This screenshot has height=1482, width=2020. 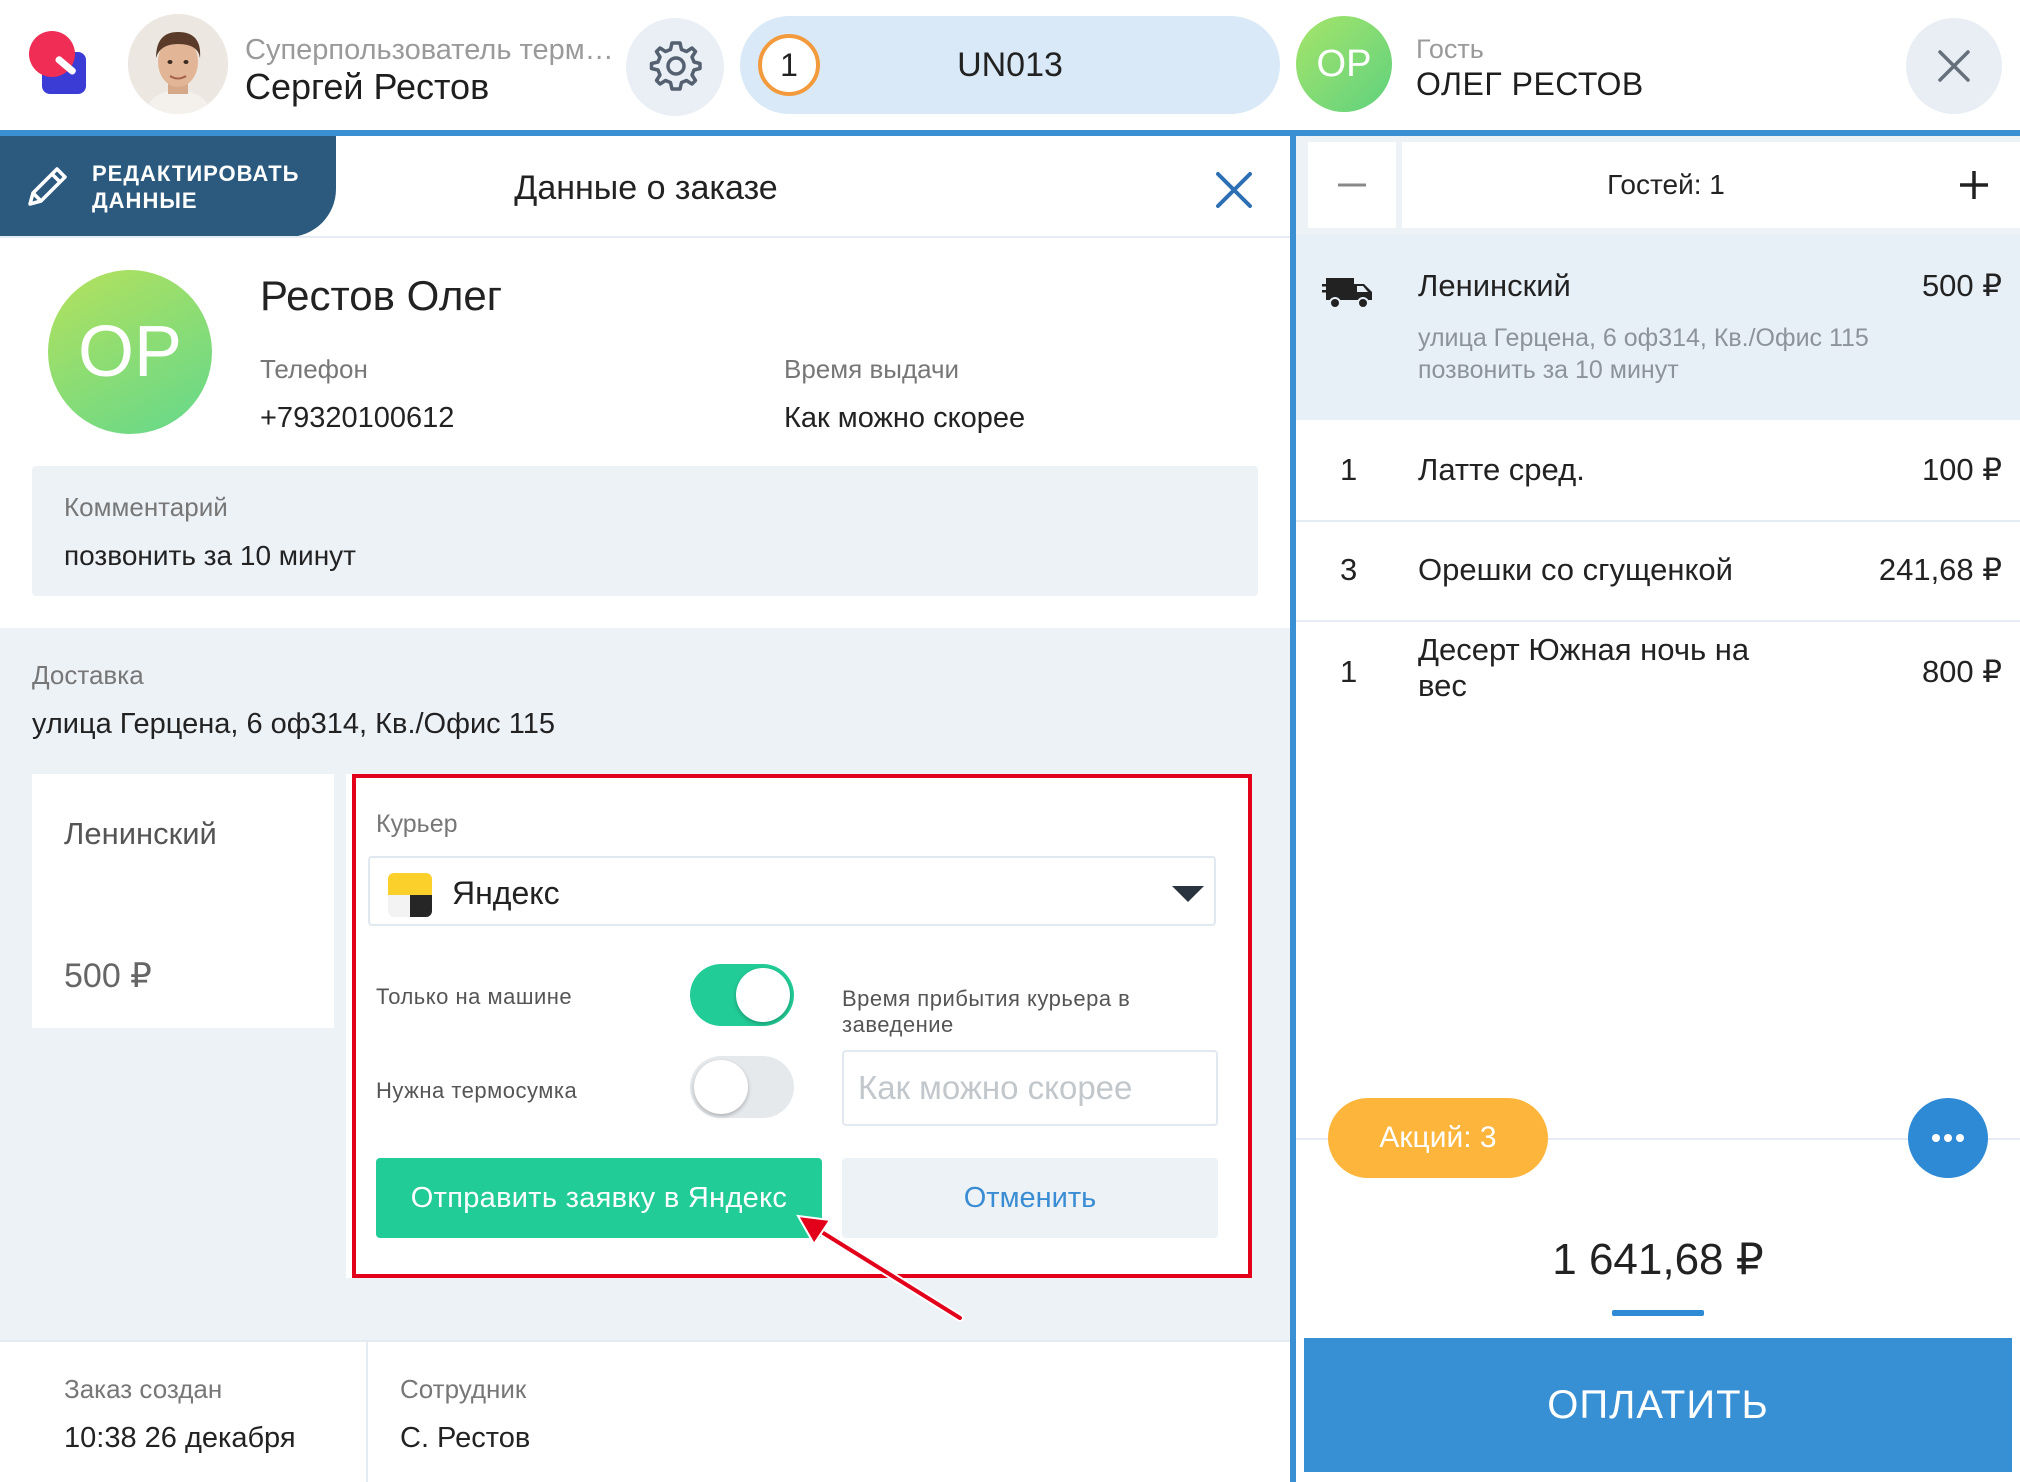 What do you see at coordinates (463, 1389) in the screenshot?
I see `staff-label: Сотрудник` at bounding box center [463, 1389].